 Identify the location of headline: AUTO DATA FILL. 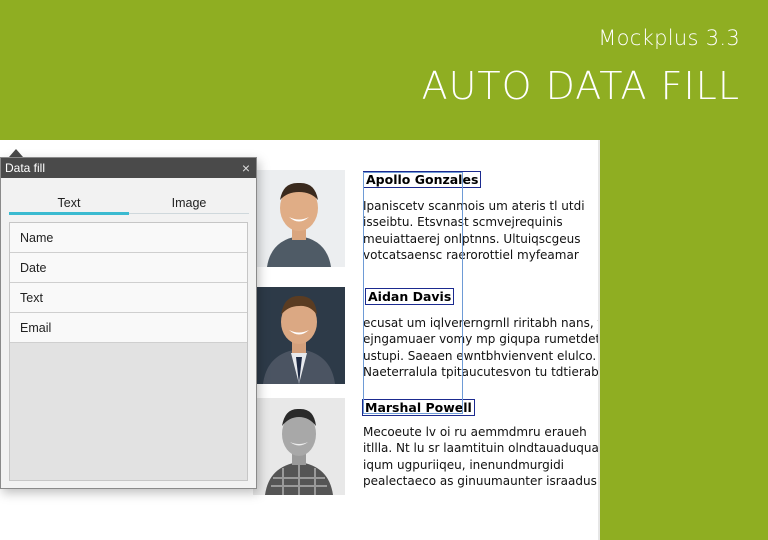
(580, 86).